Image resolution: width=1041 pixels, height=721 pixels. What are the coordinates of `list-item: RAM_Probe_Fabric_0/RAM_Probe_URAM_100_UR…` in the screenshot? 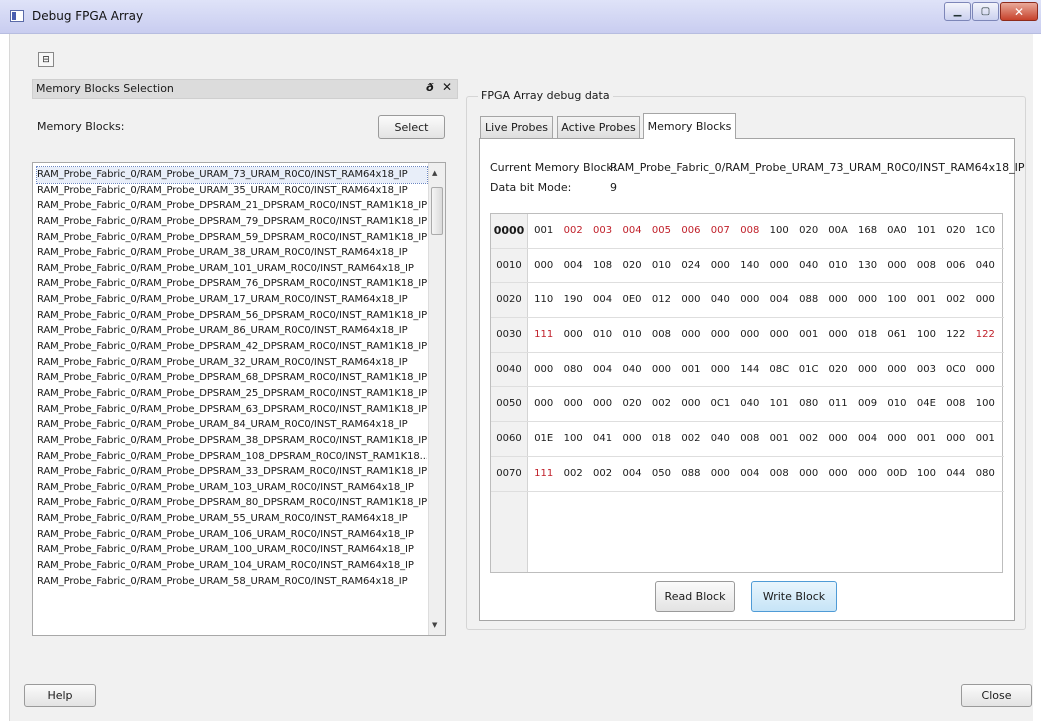 It's located at (232, 550).